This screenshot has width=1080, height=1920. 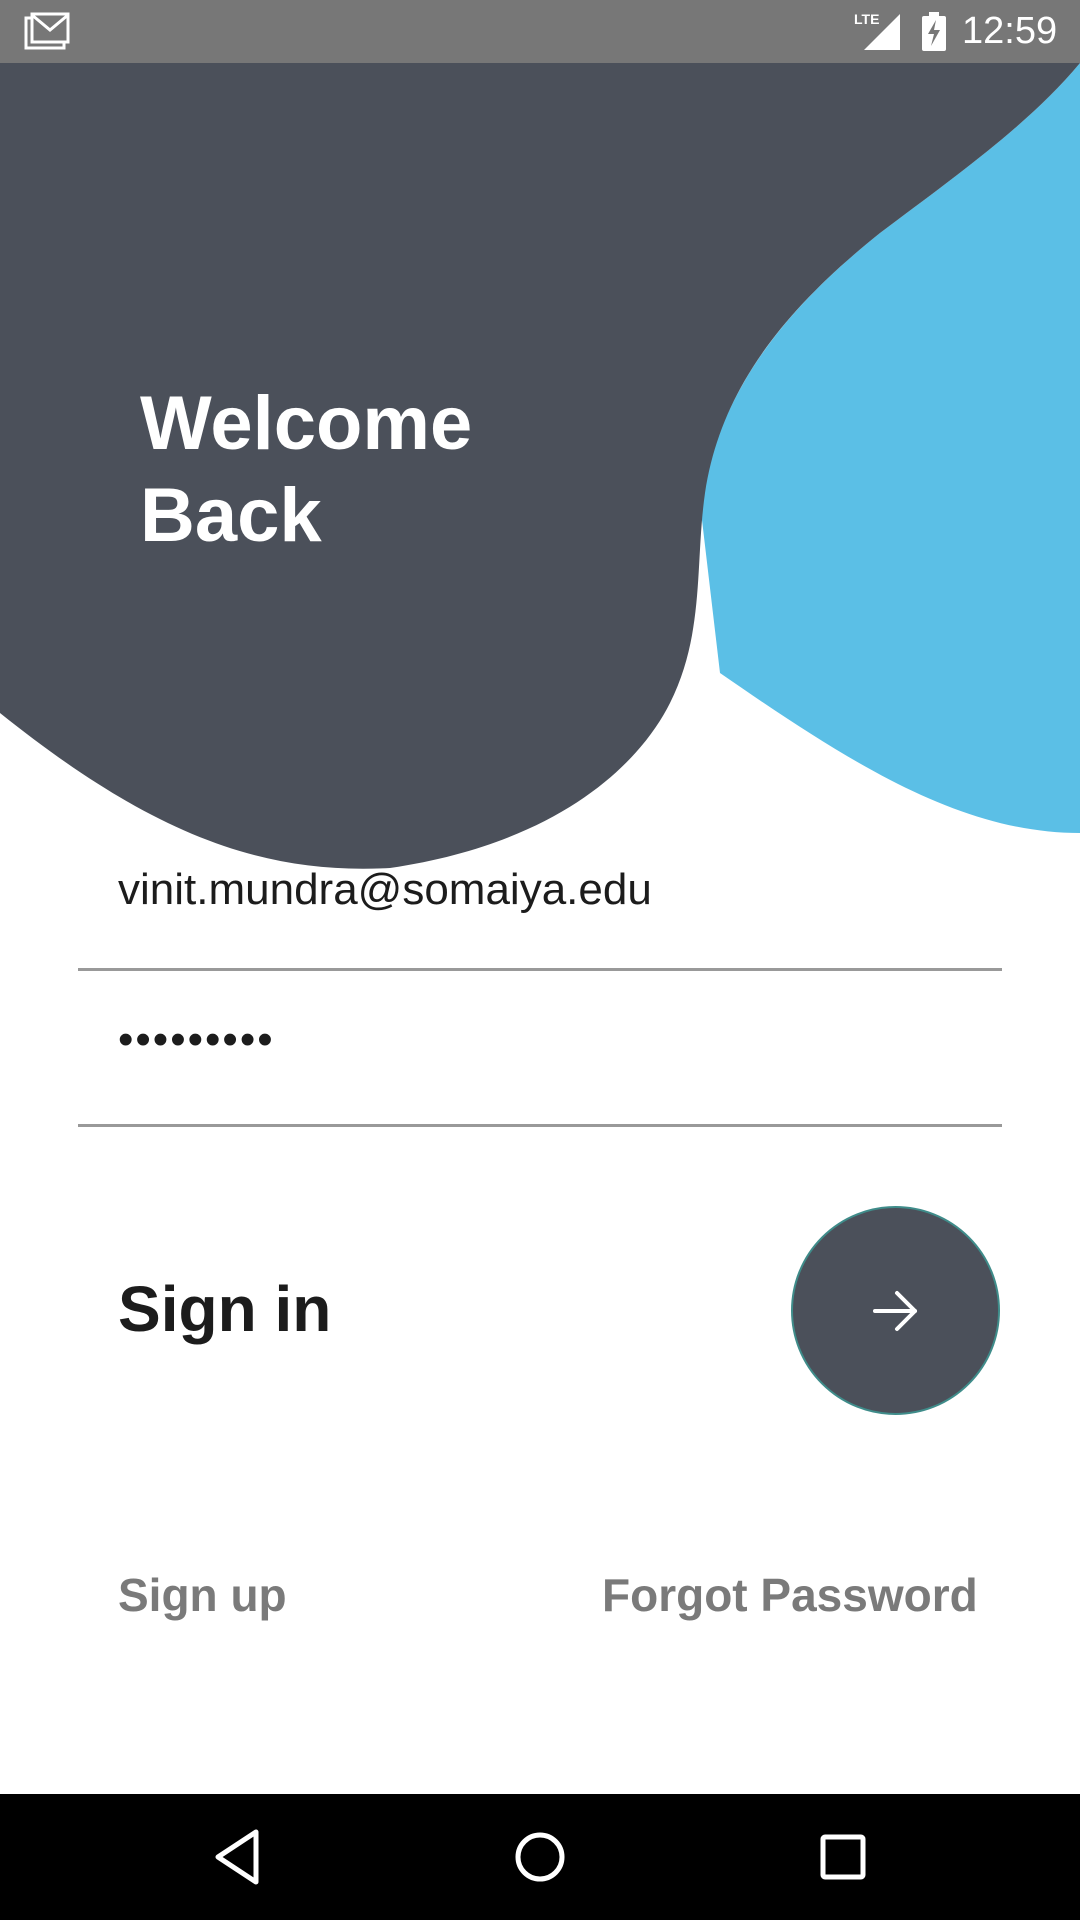 I want to click on home-circle-icon, so click(x=540, y=1857).